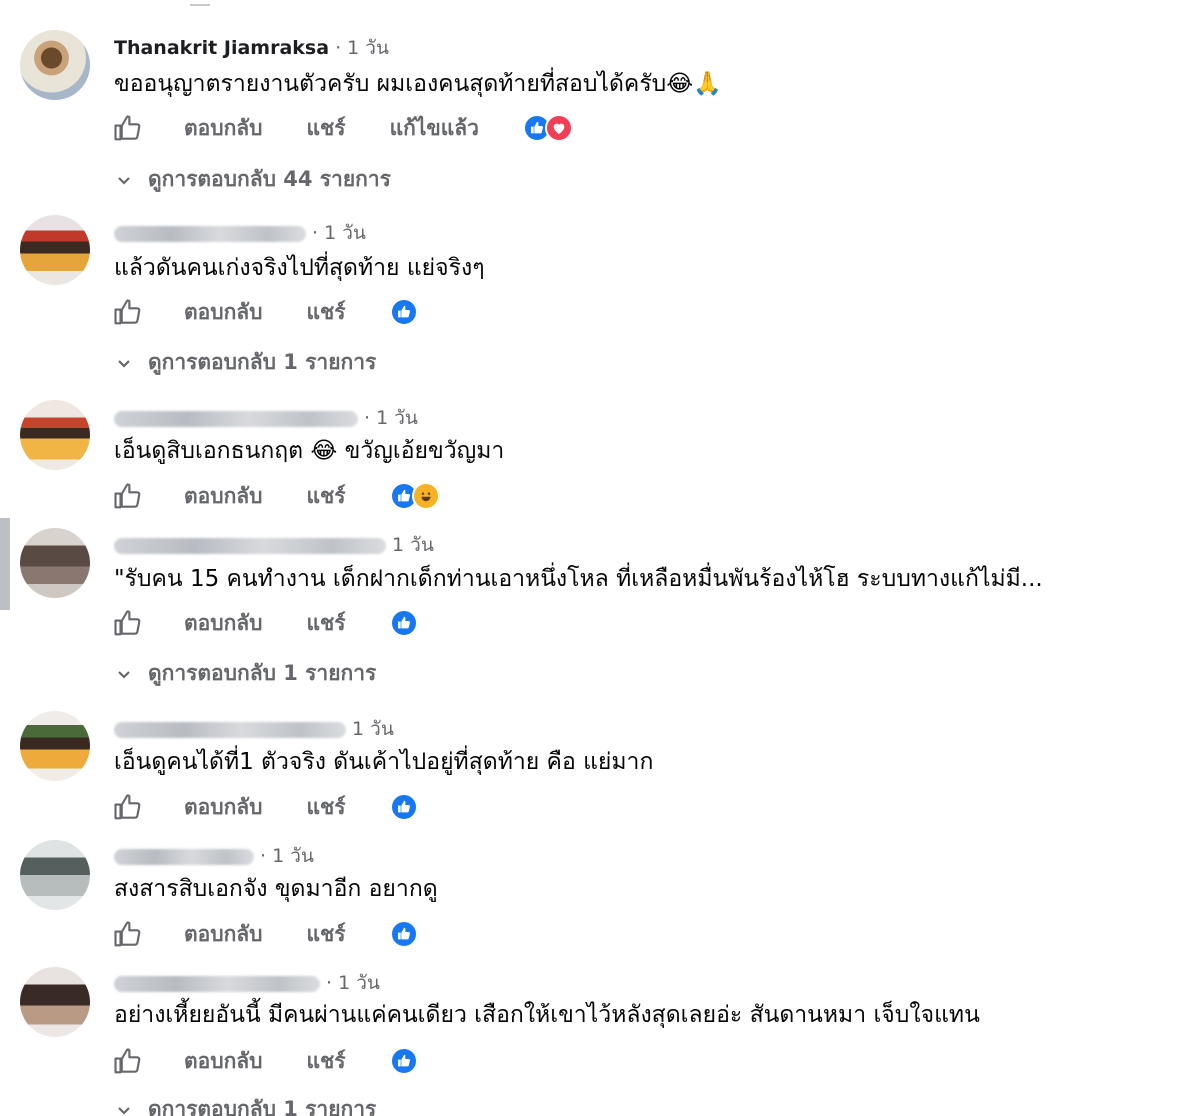 The height and width of the screenshot is (1116, 1200). I want to click on comment-text: สงสารสิบเอกจัง ขุดมาอีก อยากดู, so click(276, 889).